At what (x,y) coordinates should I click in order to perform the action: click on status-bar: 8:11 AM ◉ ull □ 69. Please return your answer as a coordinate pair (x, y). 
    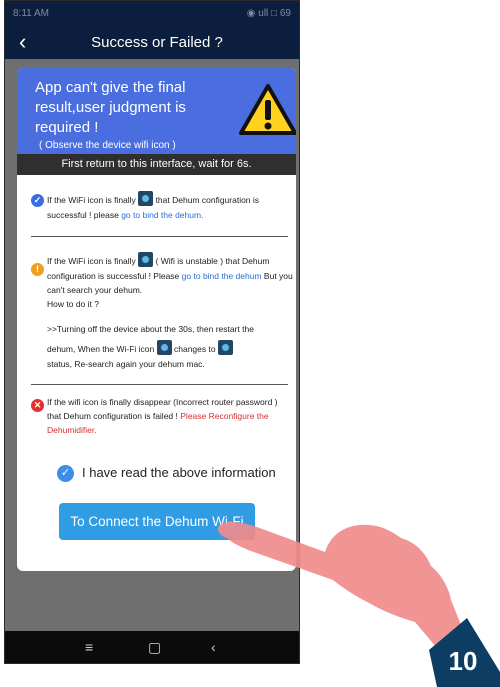
    Looking at the image, I should click on (152, 14).